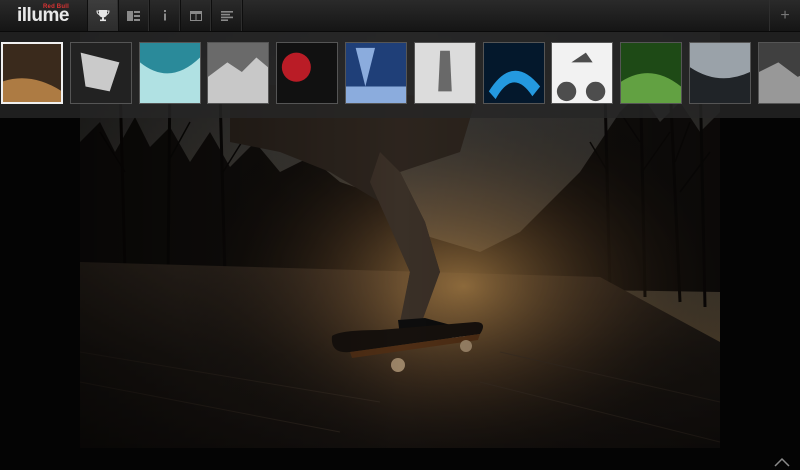 Image resolution: width=800 pixels, height=470 pixels. I want to click on chevron-up-icon, so click(782, 462).